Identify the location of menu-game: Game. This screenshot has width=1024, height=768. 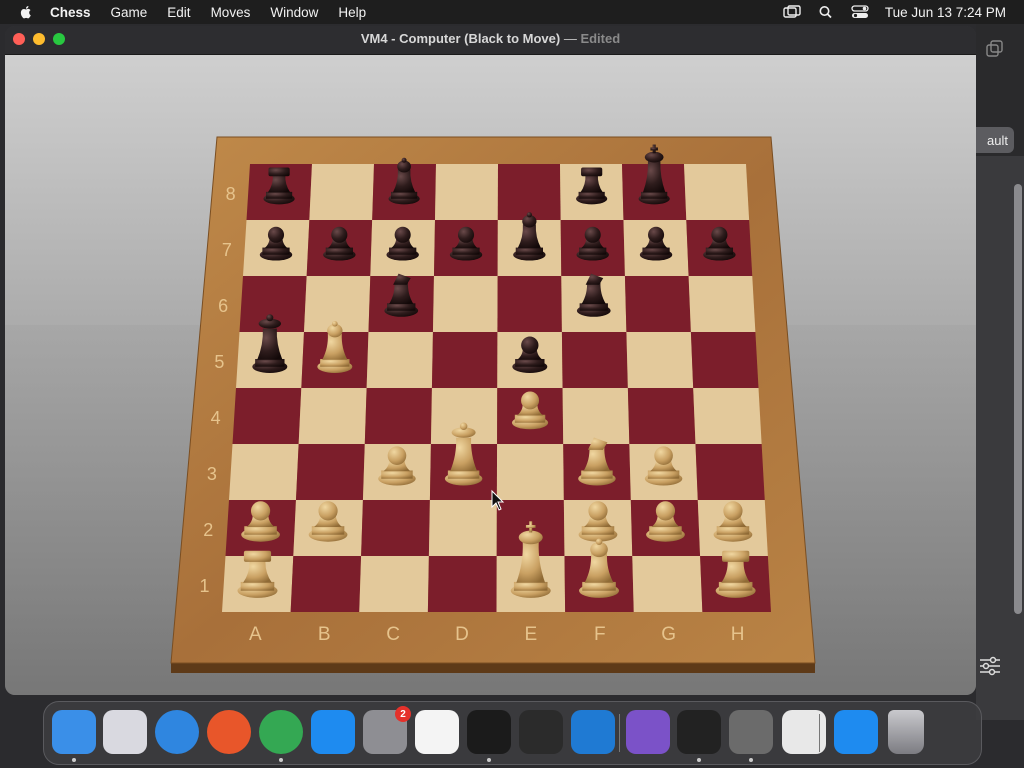
(129, 12).